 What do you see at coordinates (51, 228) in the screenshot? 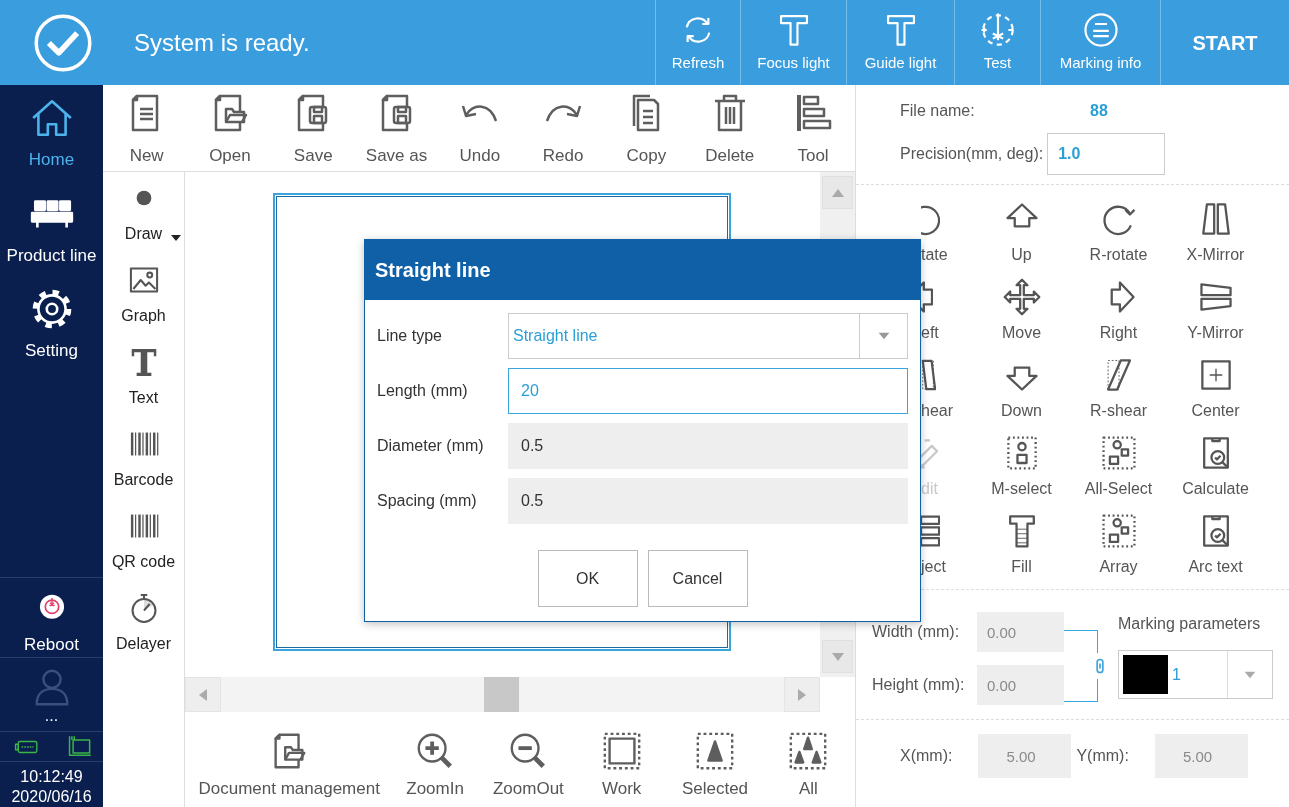
I see `nav-item: Product line` at bounding box center [51, 228].